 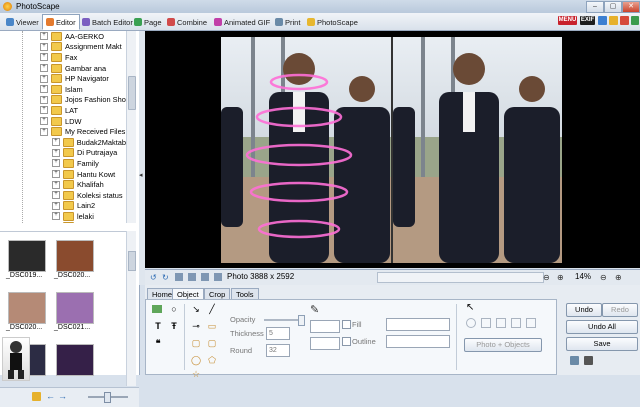 What do you see at coordinates (242, 22) in the screenshot?
I see `tab-animated-gif: Animated GIF` at bounding box center [242, 22].